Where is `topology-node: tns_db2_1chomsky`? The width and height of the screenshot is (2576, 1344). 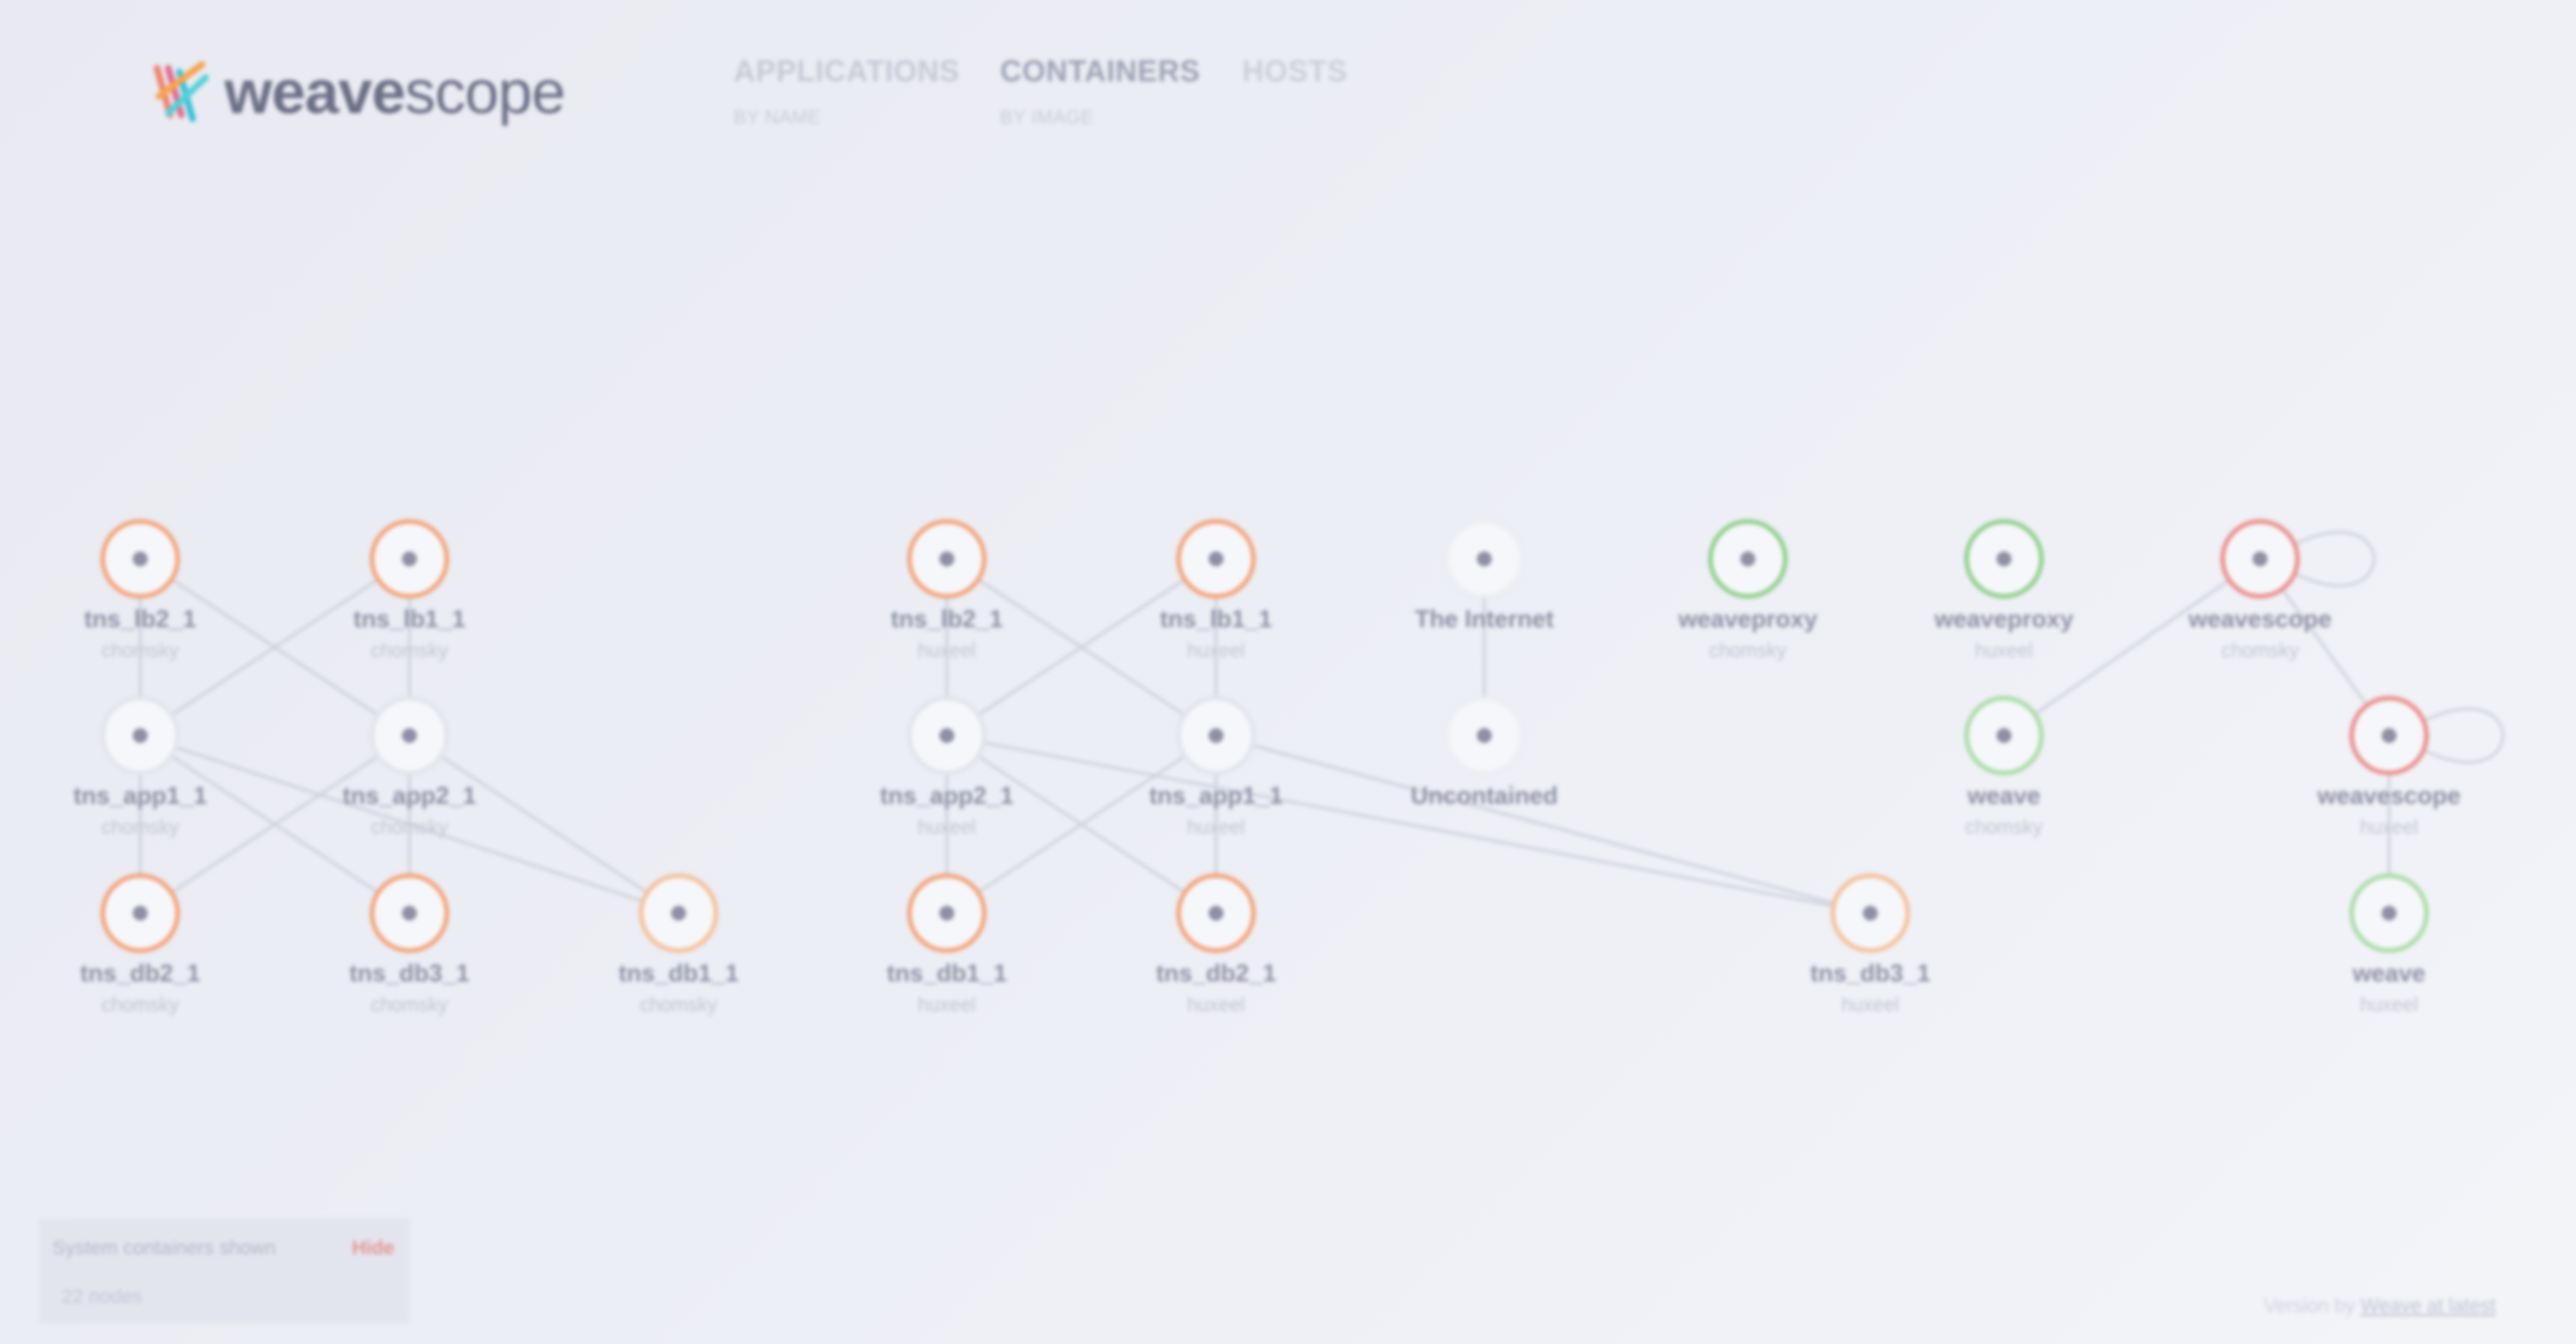
topology-node: tns_db2_1chomsky is located at coordinates (140, 944).